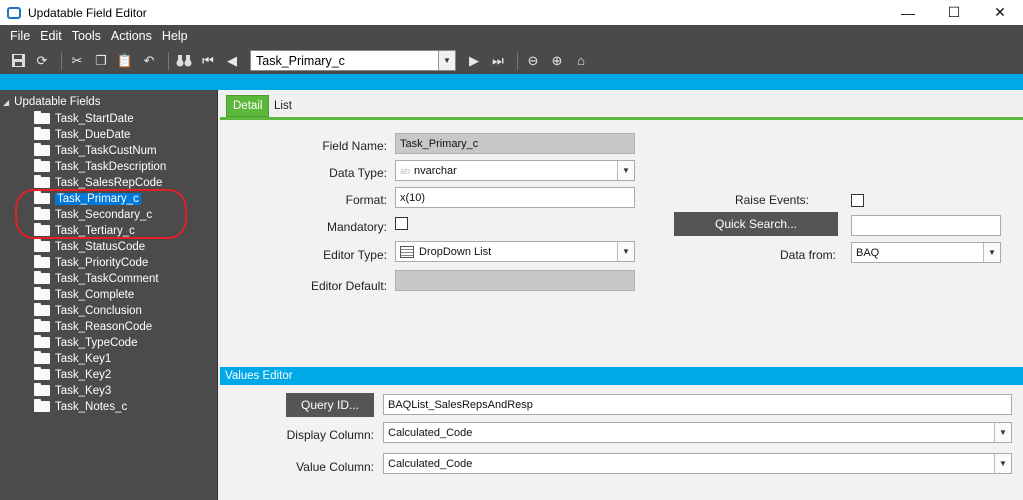 This screenshot has height=500, width=1023. Describe the element at coordinates (89, 246) in the screenshot. I see `tree-item: Task_StatusCode` at that location.